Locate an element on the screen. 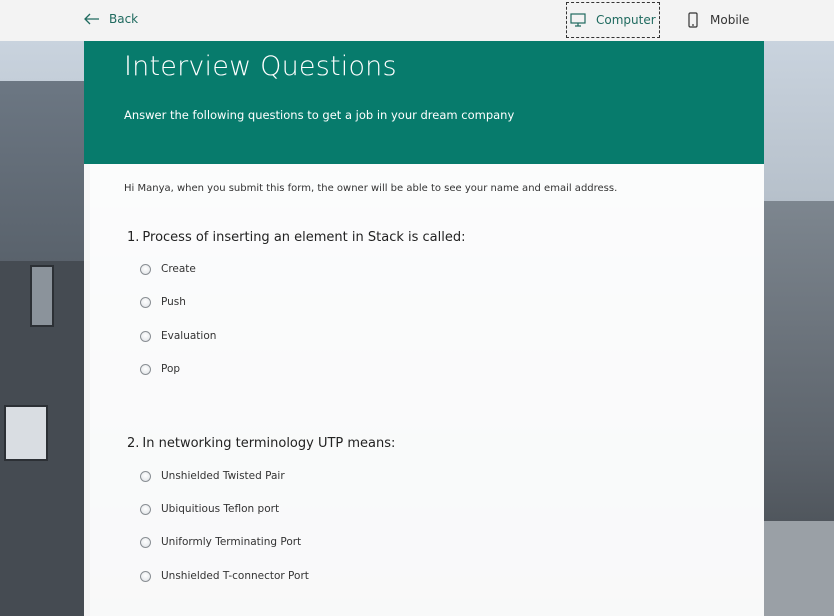 Image resolution: width=834 pixels, height=616 pixels. back-label: Back is located at coordinates (124, 19).